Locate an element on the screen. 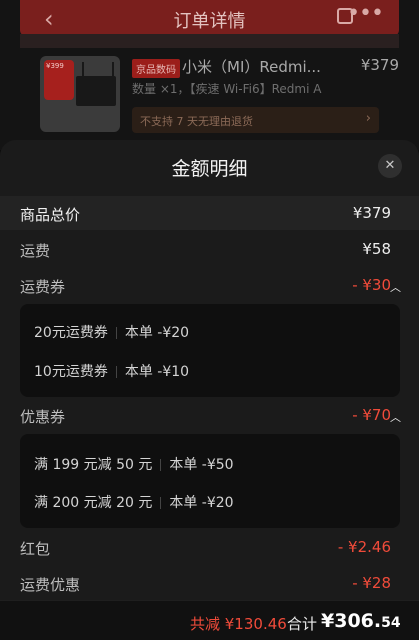 This screenshot has height=640, width=419. total-amount: ¥306.54 is located at coordinates (361, 621).